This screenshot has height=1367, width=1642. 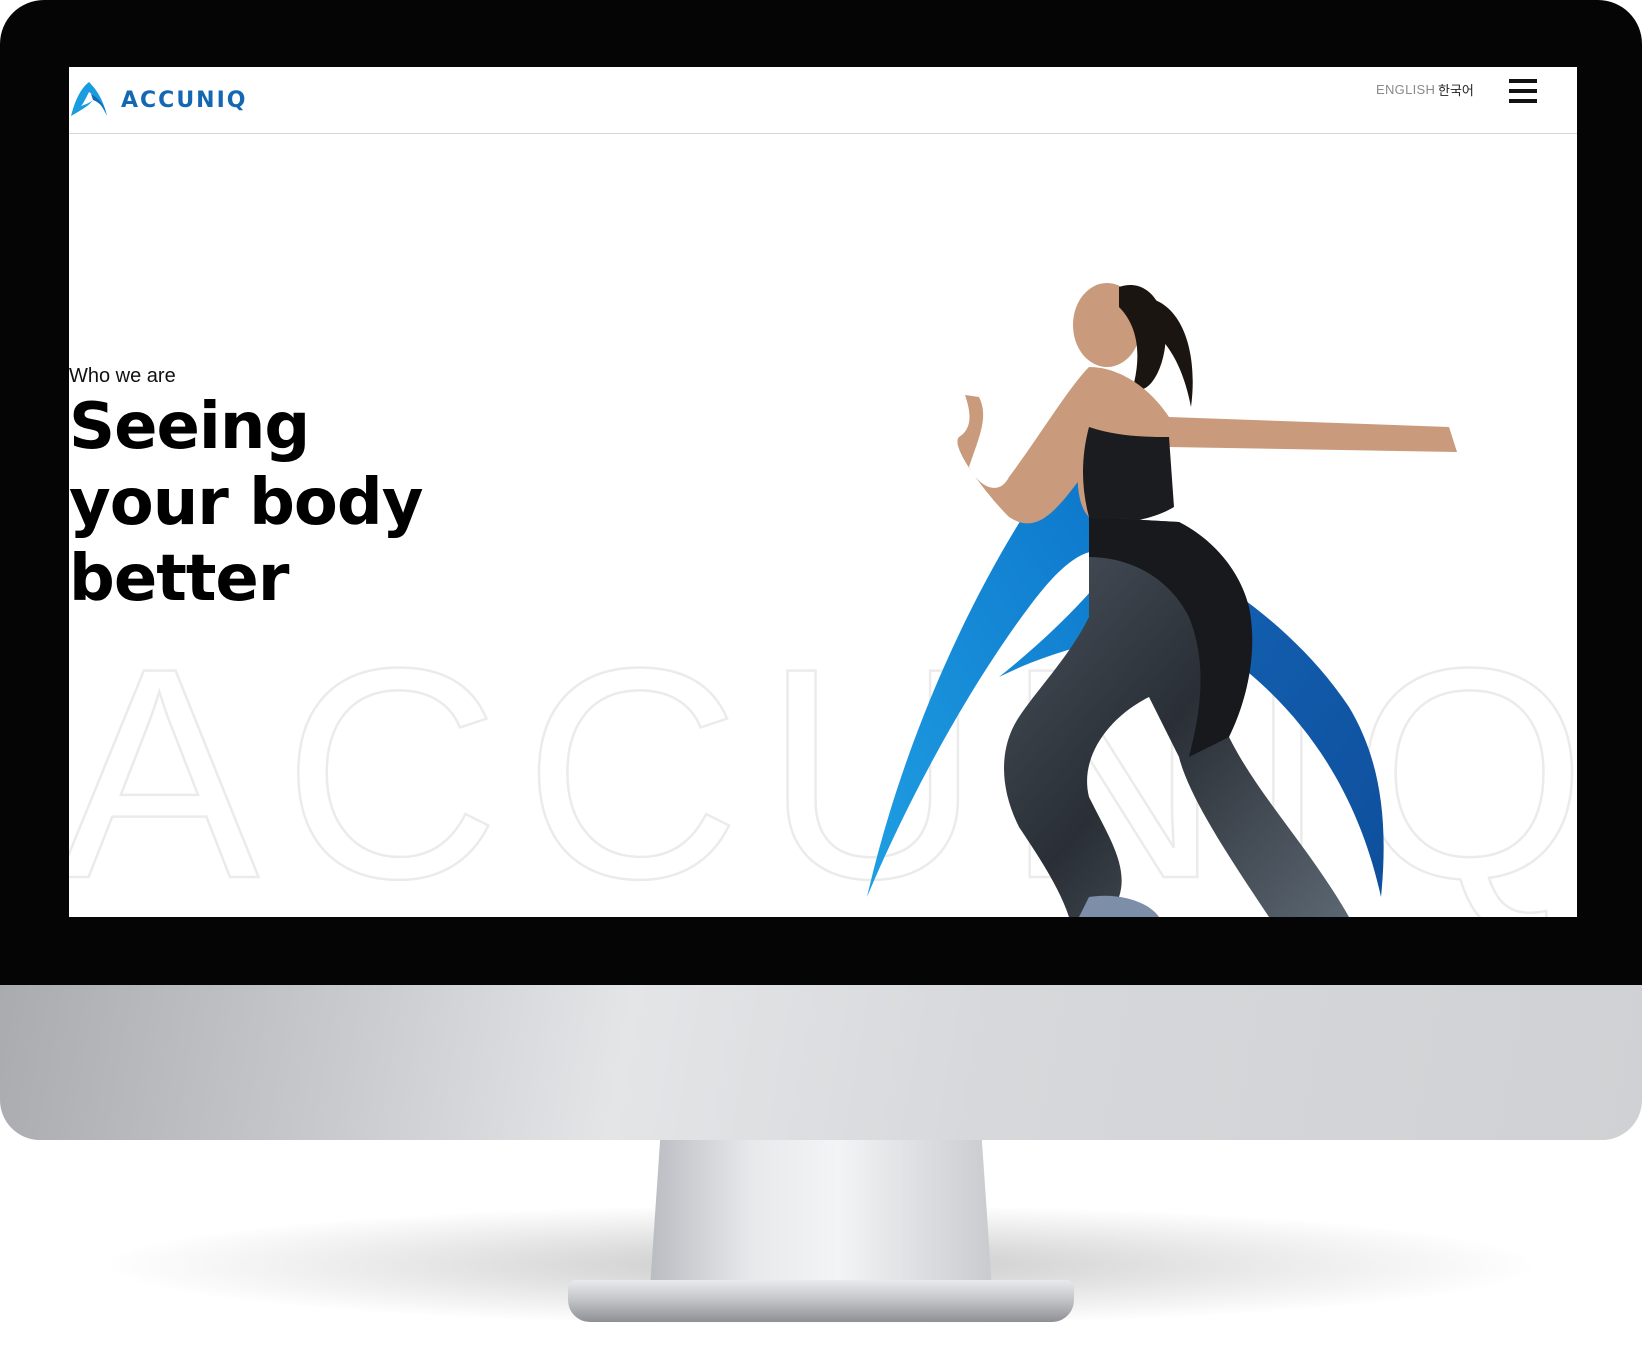 What do you see at coordinates (179, 579) in the screenshot?
I see `headline-line-3: better` at bounding box center [179, 579].